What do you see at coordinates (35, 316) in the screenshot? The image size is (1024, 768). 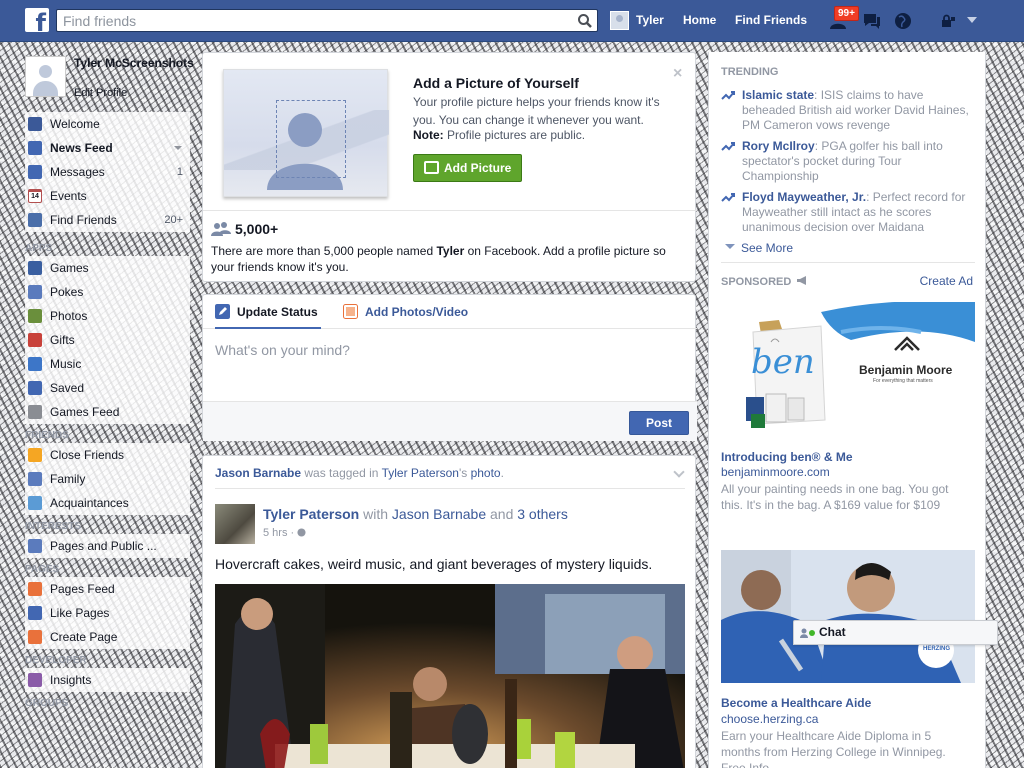 I see `photos-icon` at bounding box center [35, 316].